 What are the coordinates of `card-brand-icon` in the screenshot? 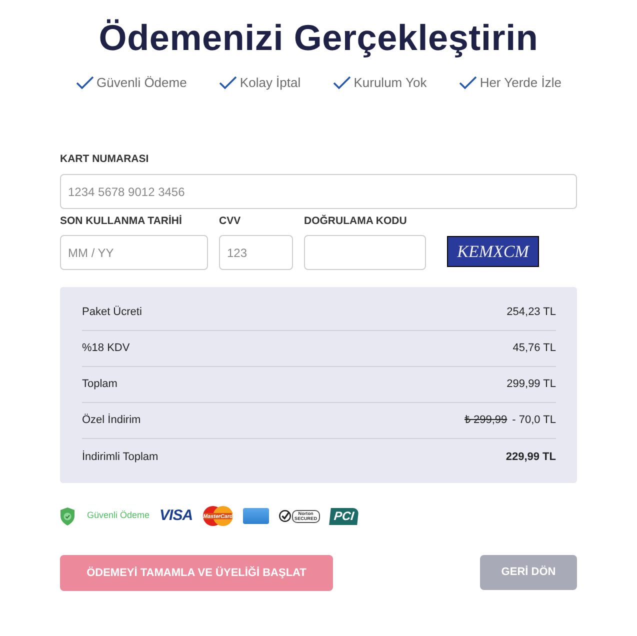 It's located at (255, 516).